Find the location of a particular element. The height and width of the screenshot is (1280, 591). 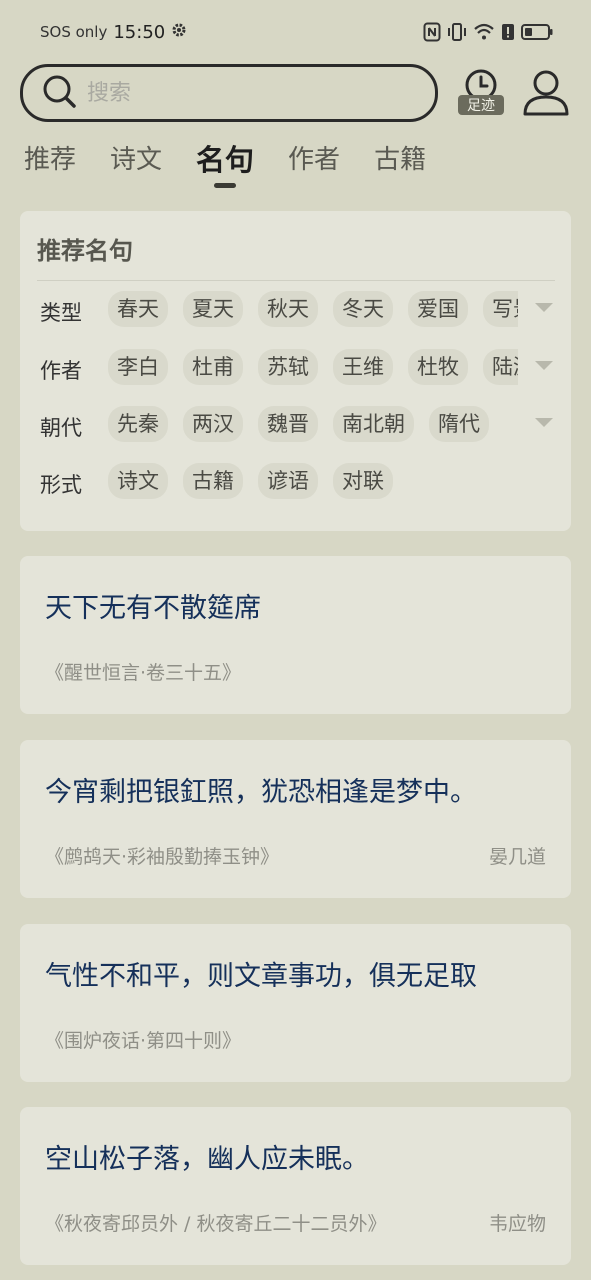

quote-card: 天下无有不散筵席 《醒世恒言·卷三十五》 is located at coordinates (295, 635).